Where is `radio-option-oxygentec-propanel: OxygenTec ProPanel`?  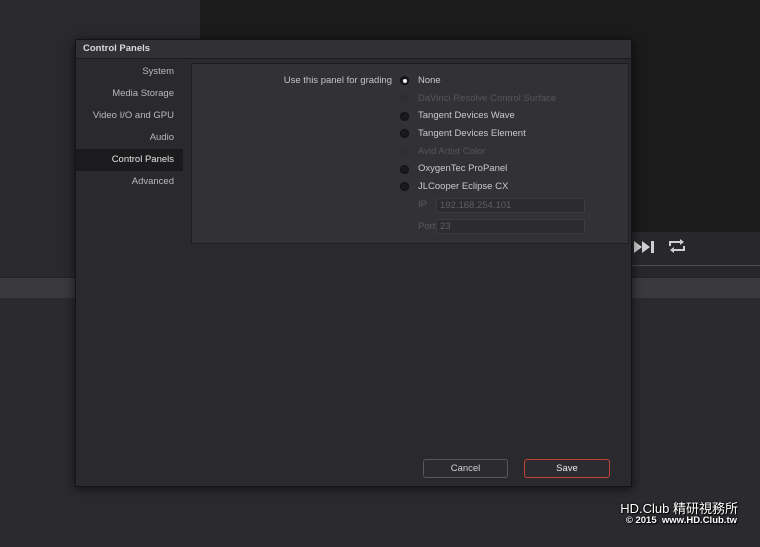 radio-option-oxygentec-propanel: OxygenTec ProPanel is located at coordinates (410, 169).